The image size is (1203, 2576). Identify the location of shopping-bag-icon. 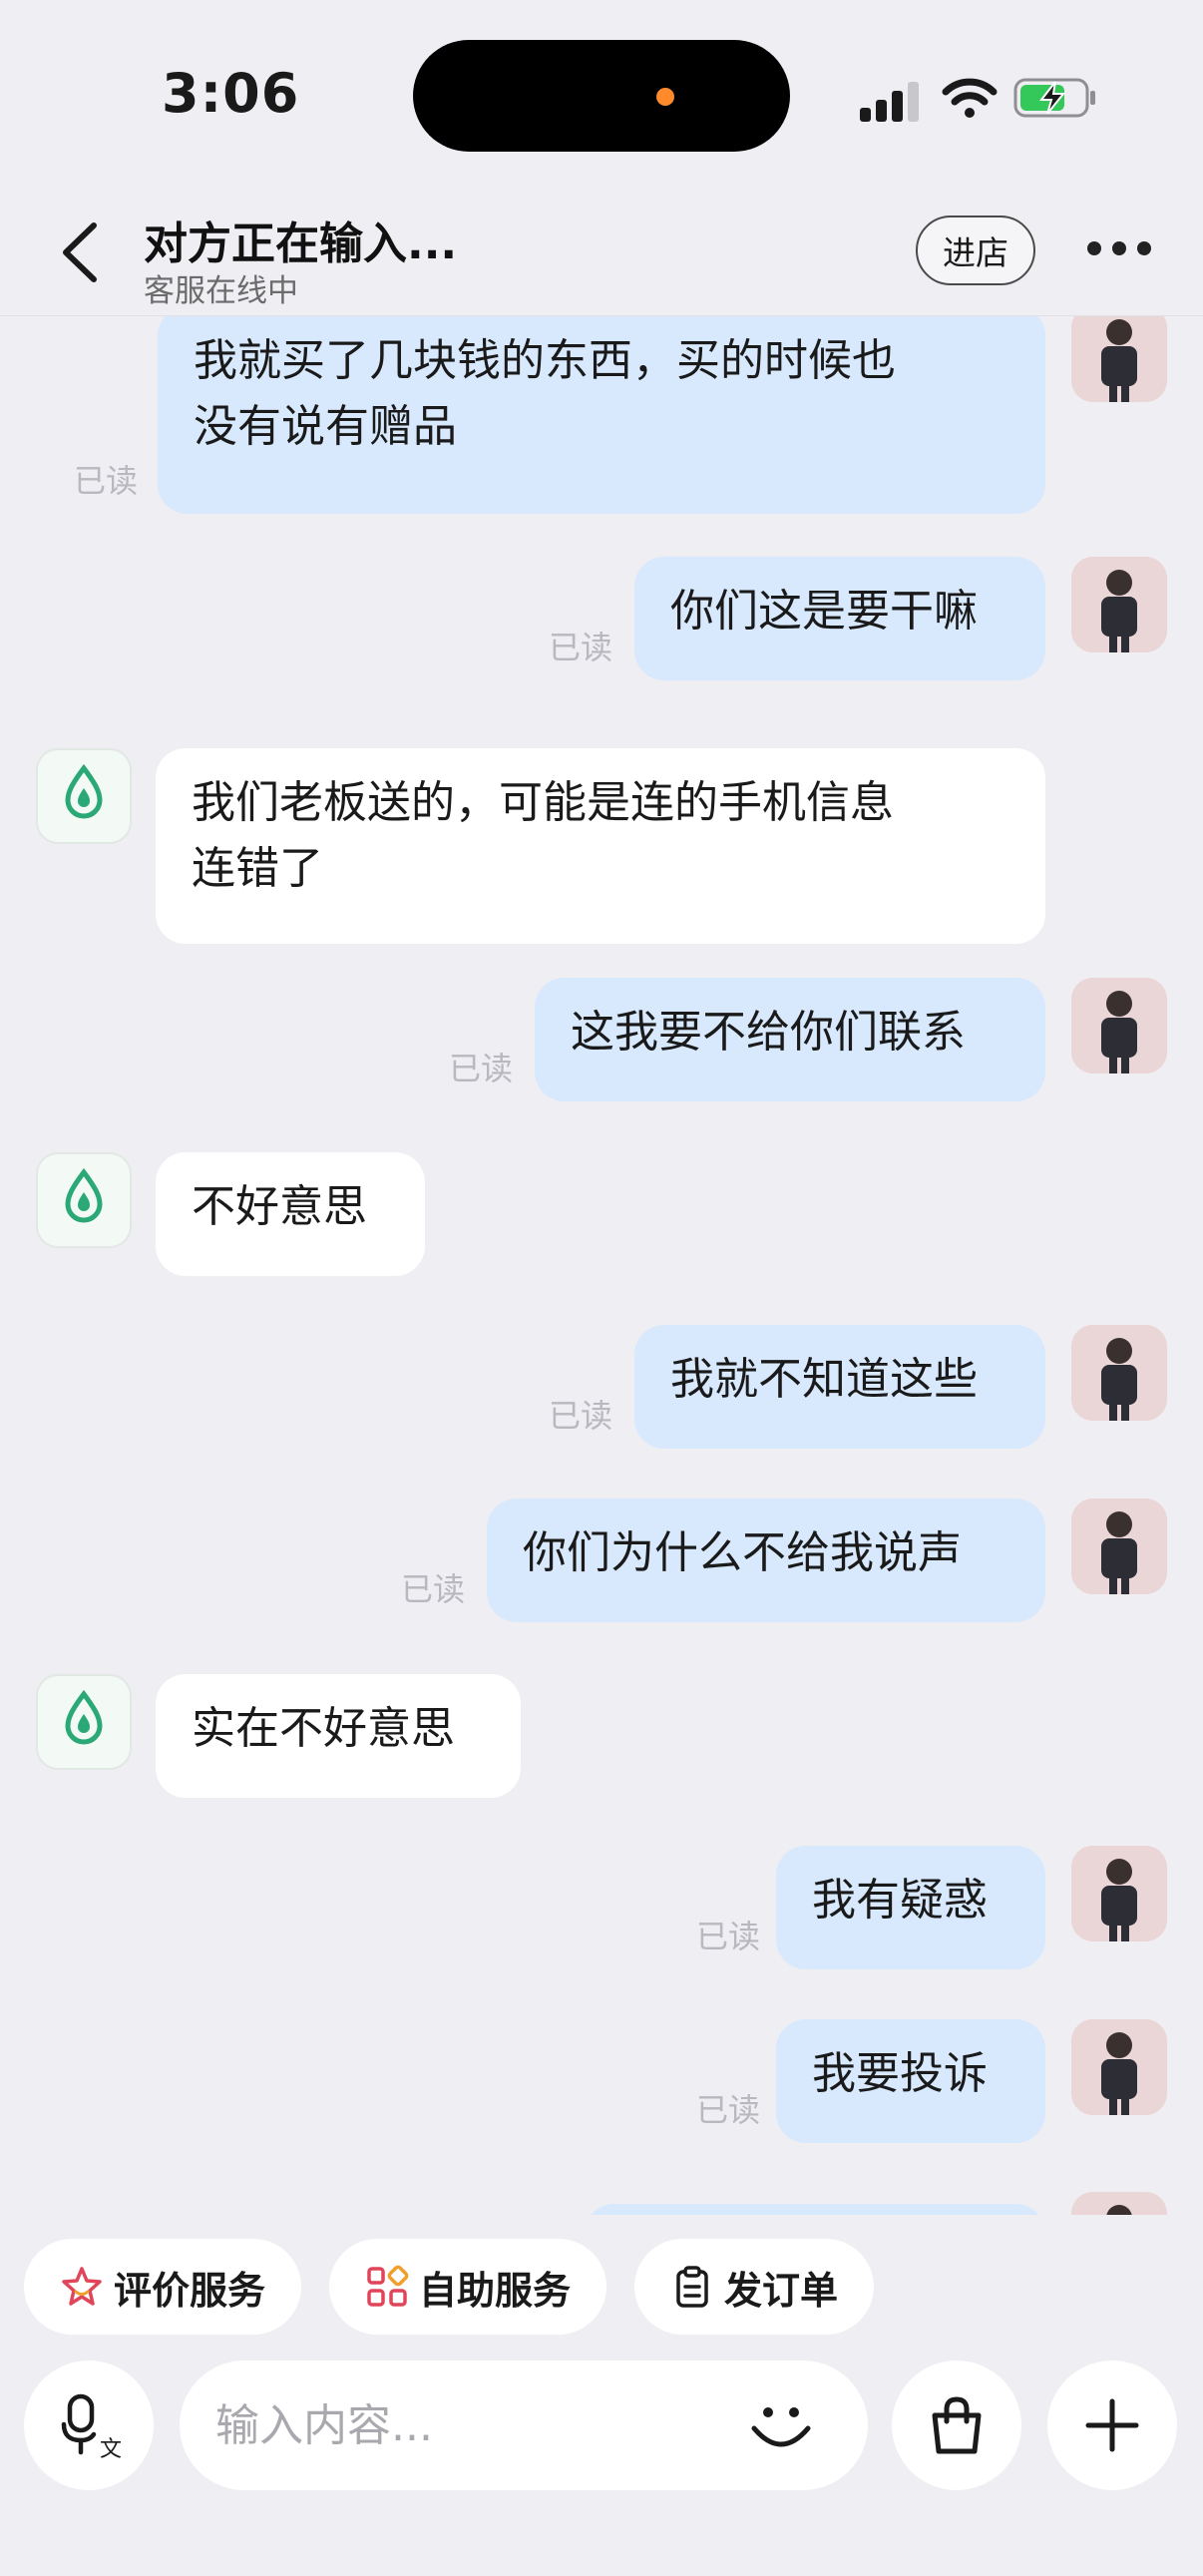
(957, 2425).